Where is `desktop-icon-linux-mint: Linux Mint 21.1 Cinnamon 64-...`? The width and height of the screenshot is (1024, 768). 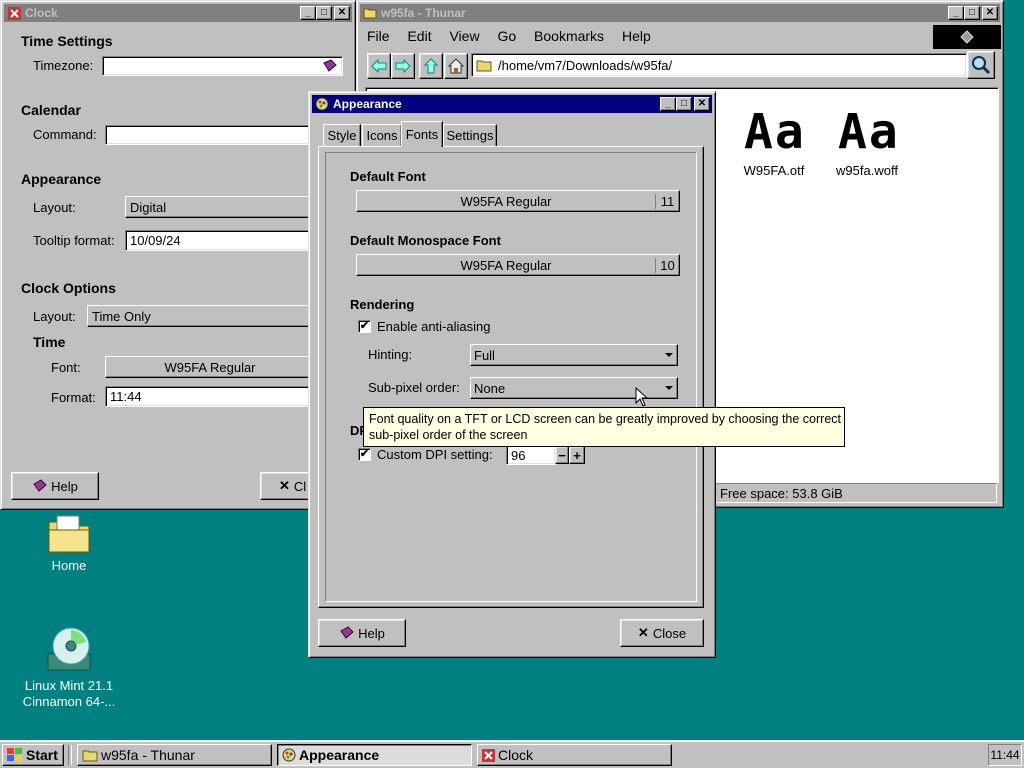
desktop-icon-linux-mint: Linux Mint 21.1 Cinnamon 64-... is located at coordinates (69, 667).